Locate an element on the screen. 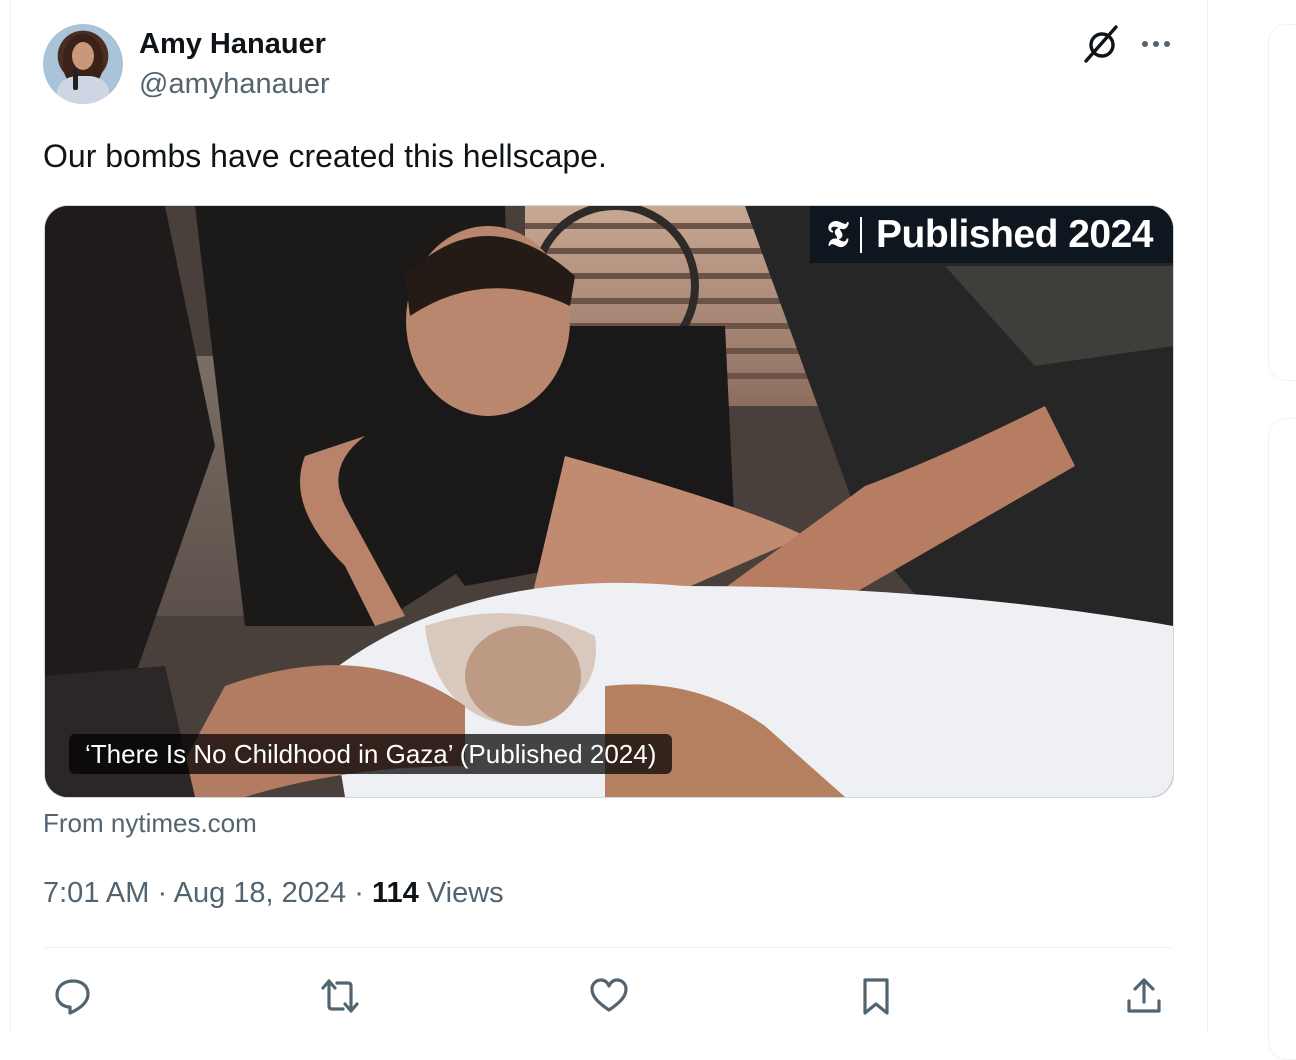  like-icon is located at coordinates (609, 995).